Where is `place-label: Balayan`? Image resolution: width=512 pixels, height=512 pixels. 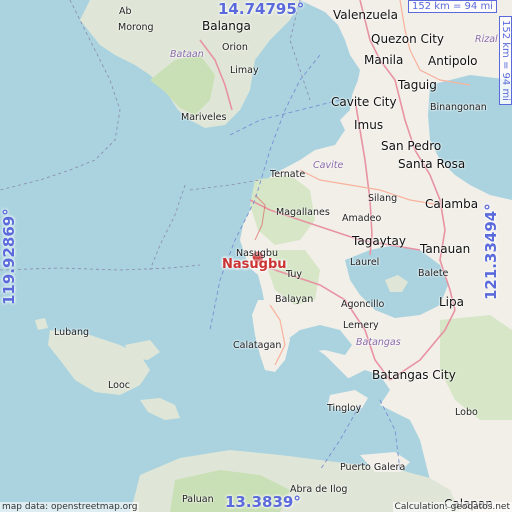 place-label: Balayan is located at coordinates (294, 299).